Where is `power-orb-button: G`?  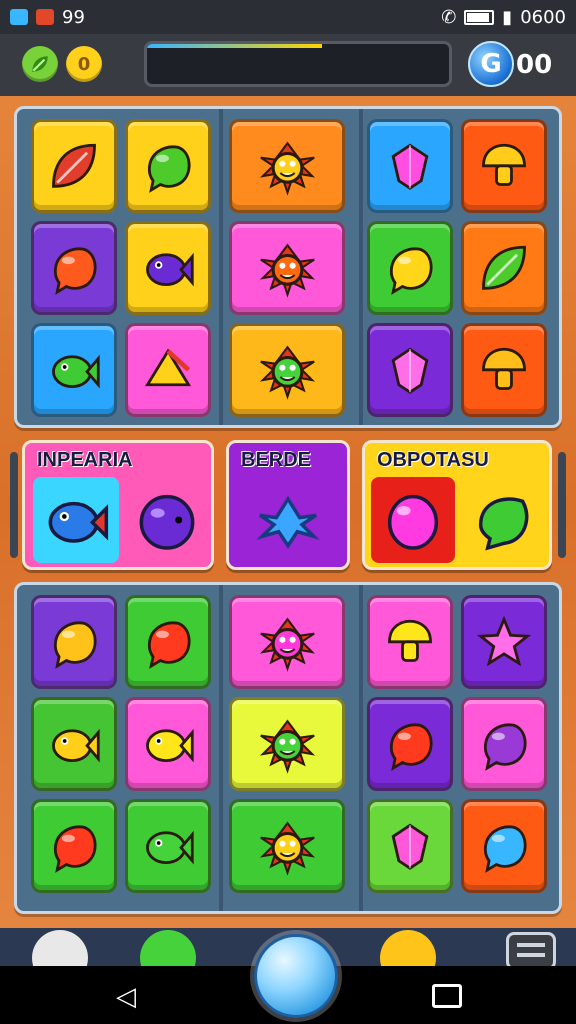 power-orb-button: G is located at coordinates (491, 64).